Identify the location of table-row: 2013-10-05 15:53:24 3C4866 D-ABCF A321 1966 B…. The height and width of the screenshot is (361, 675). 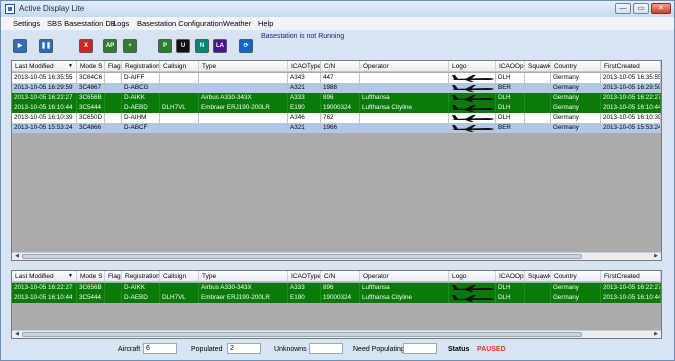
(336, 128).